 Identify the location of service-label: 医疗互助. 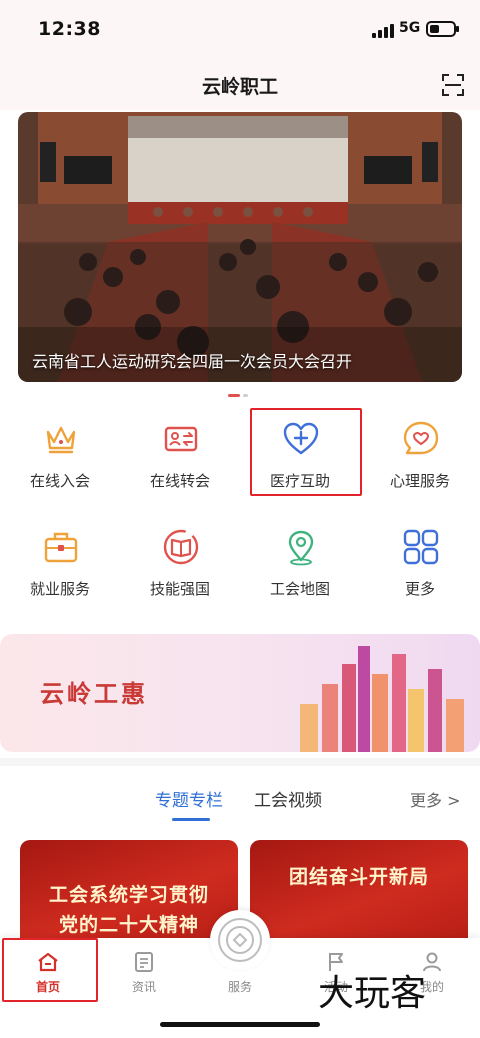
(299, 481).